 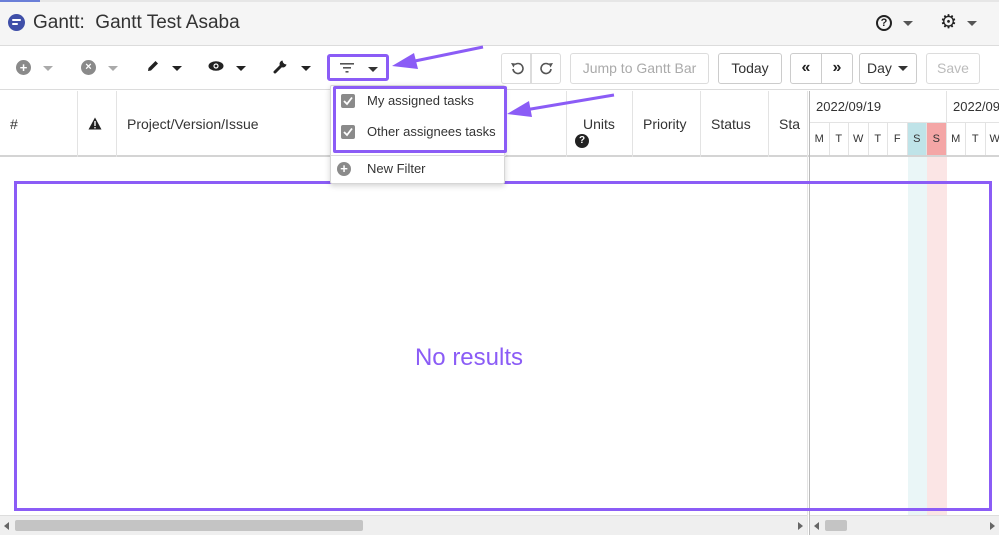 I want to click on undo-icon, so click(x=517, y=68).